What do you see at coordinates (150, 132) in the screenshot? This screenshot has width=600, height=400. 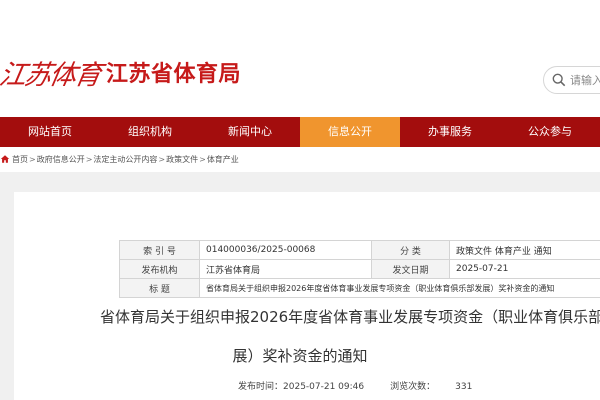 I see `nav-item-organization: 组织机构` at bounding box center [150, 132].